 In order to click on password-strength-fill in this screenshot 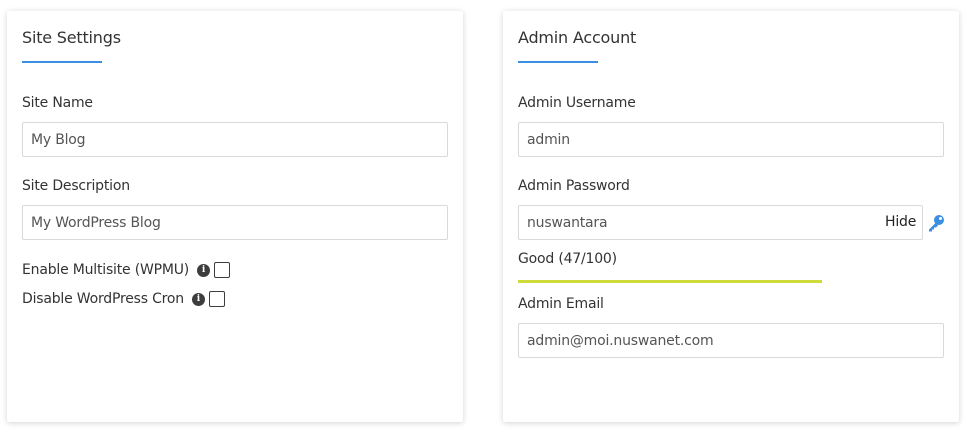, I will do `click(670, 281)`.